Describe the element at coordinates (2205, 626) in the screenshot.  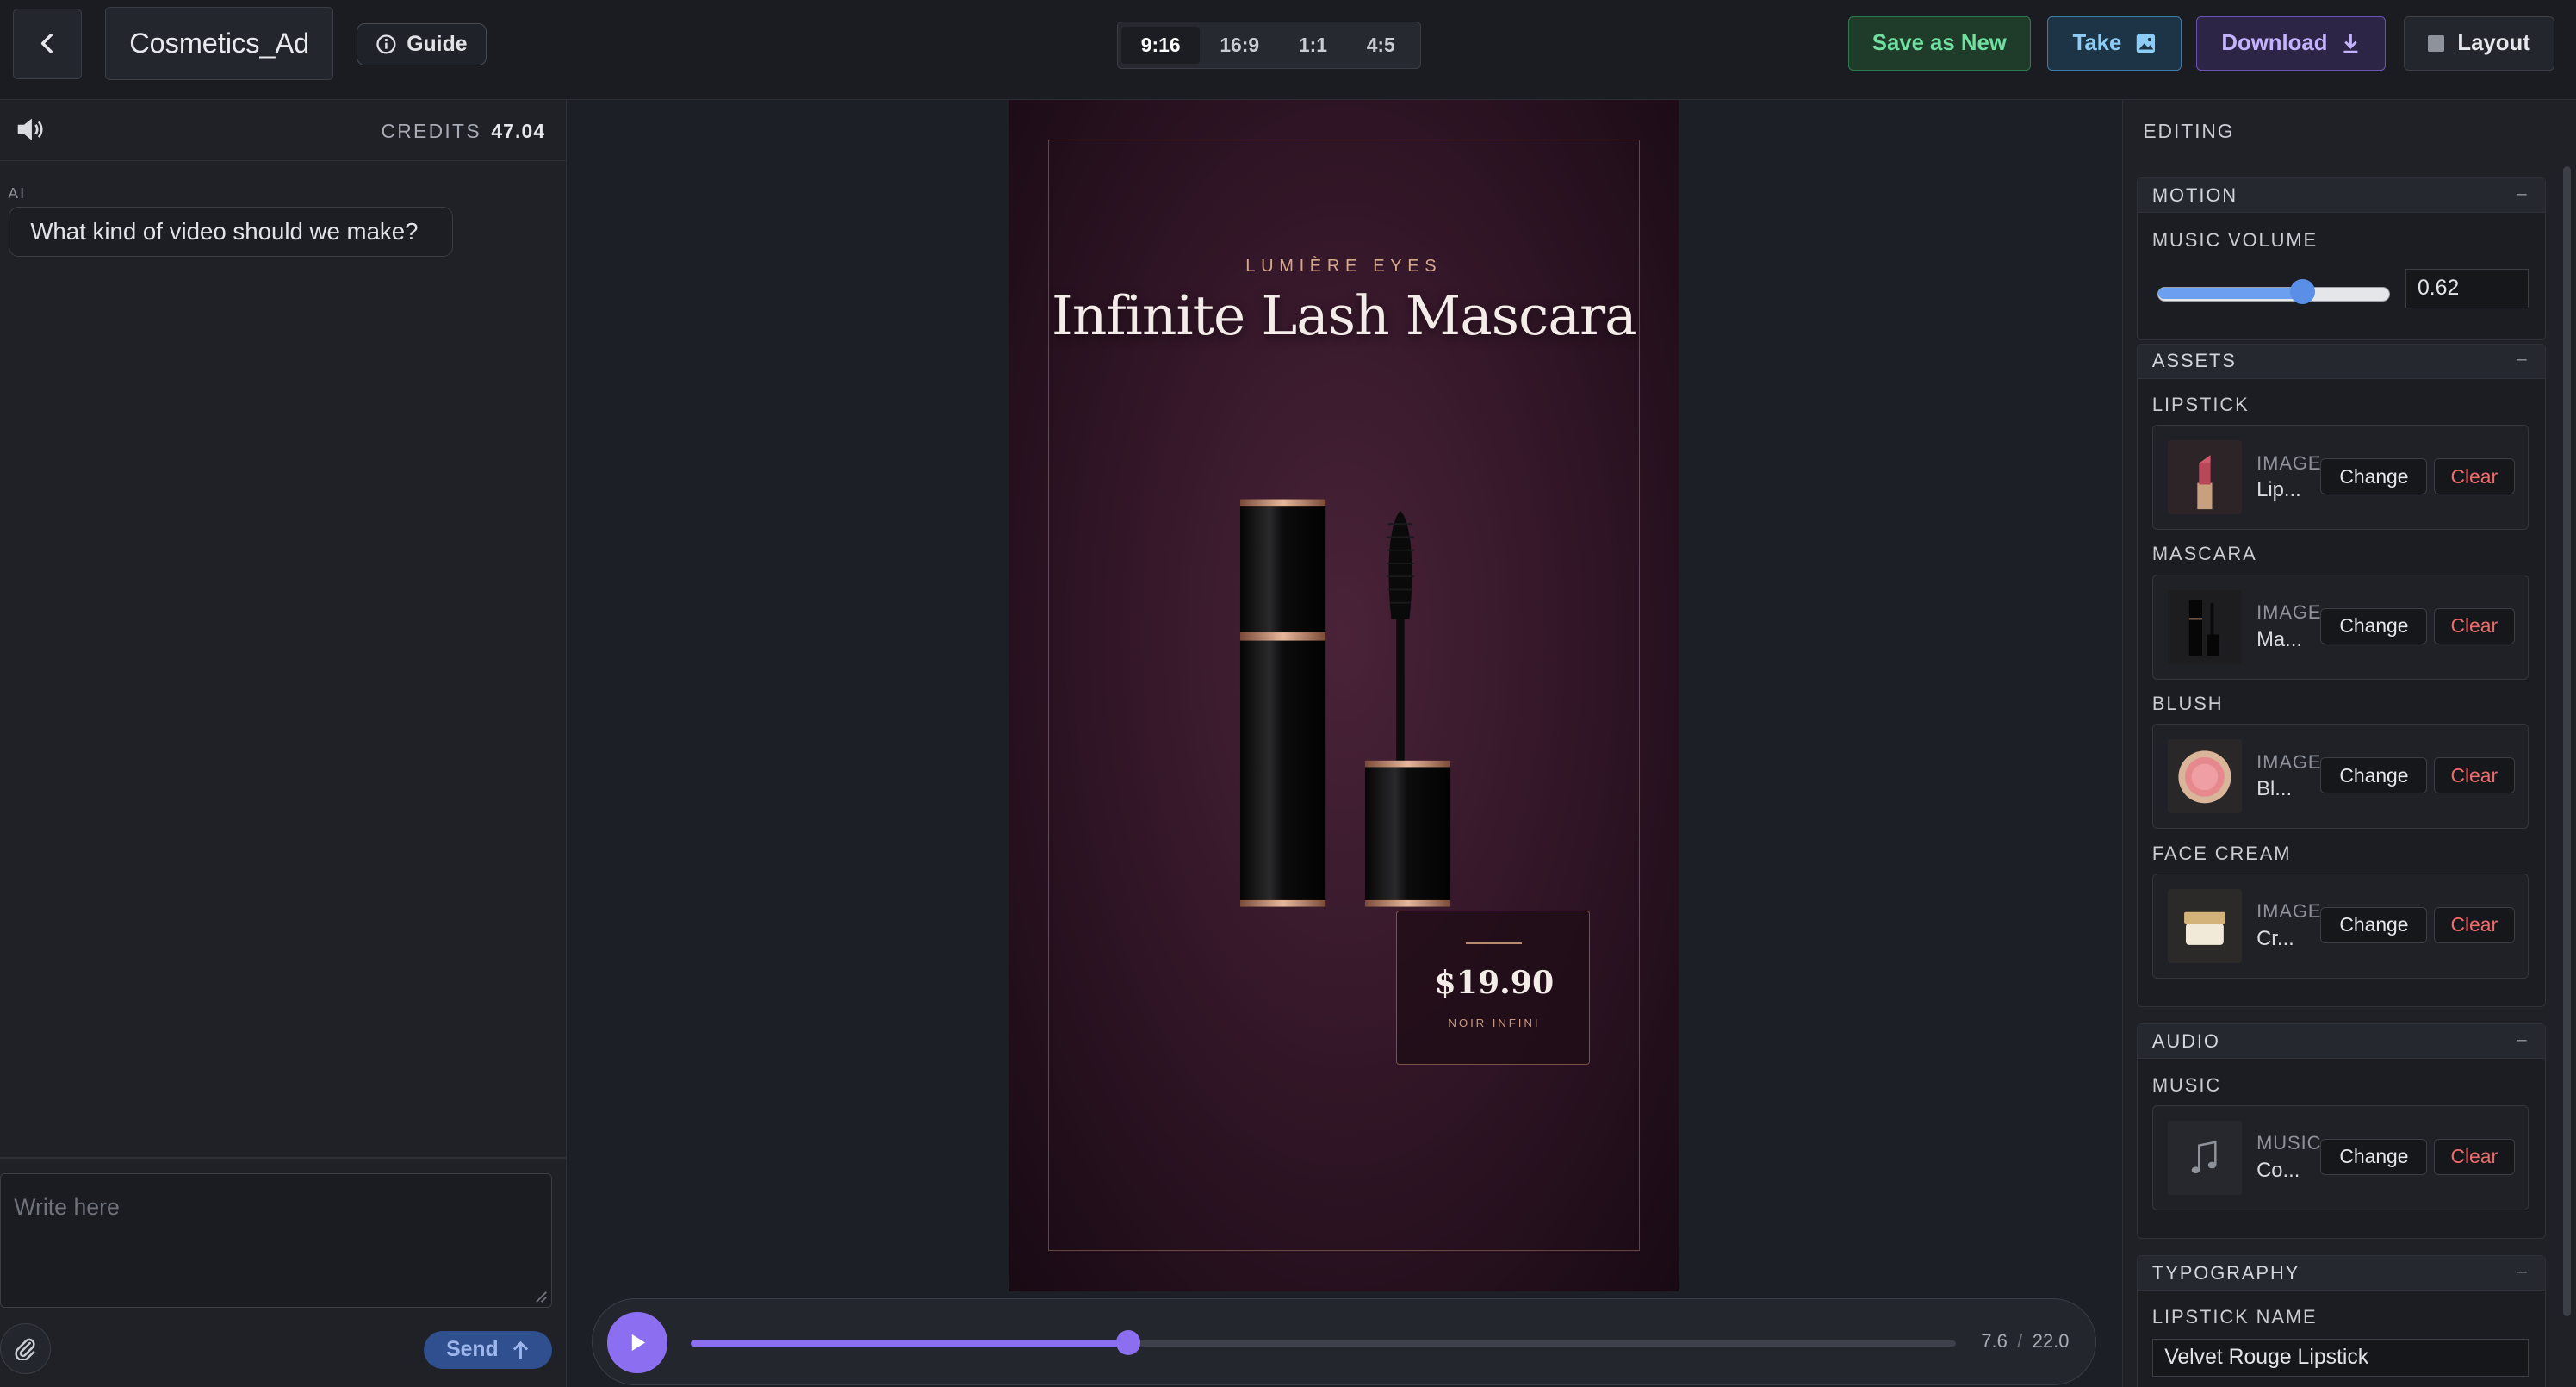
I see `mascara-thumbnail-icon` at that location.